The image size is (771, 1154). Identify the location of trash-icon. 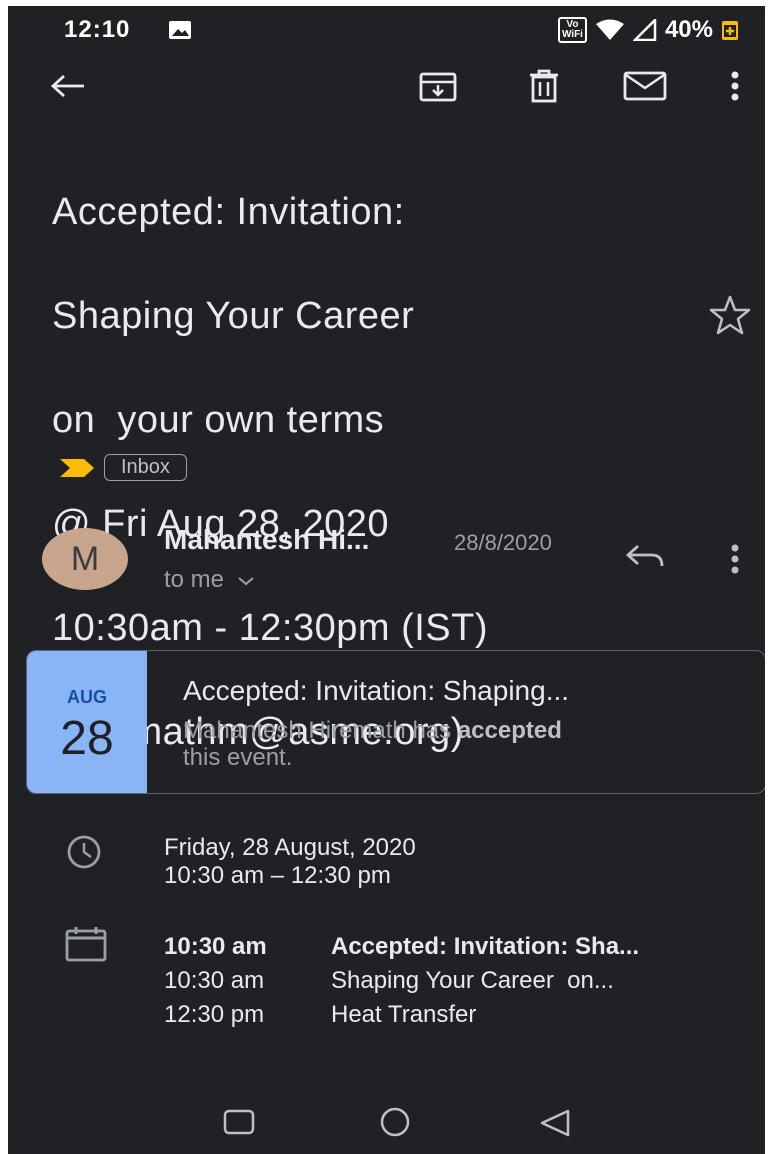
(544, 86).